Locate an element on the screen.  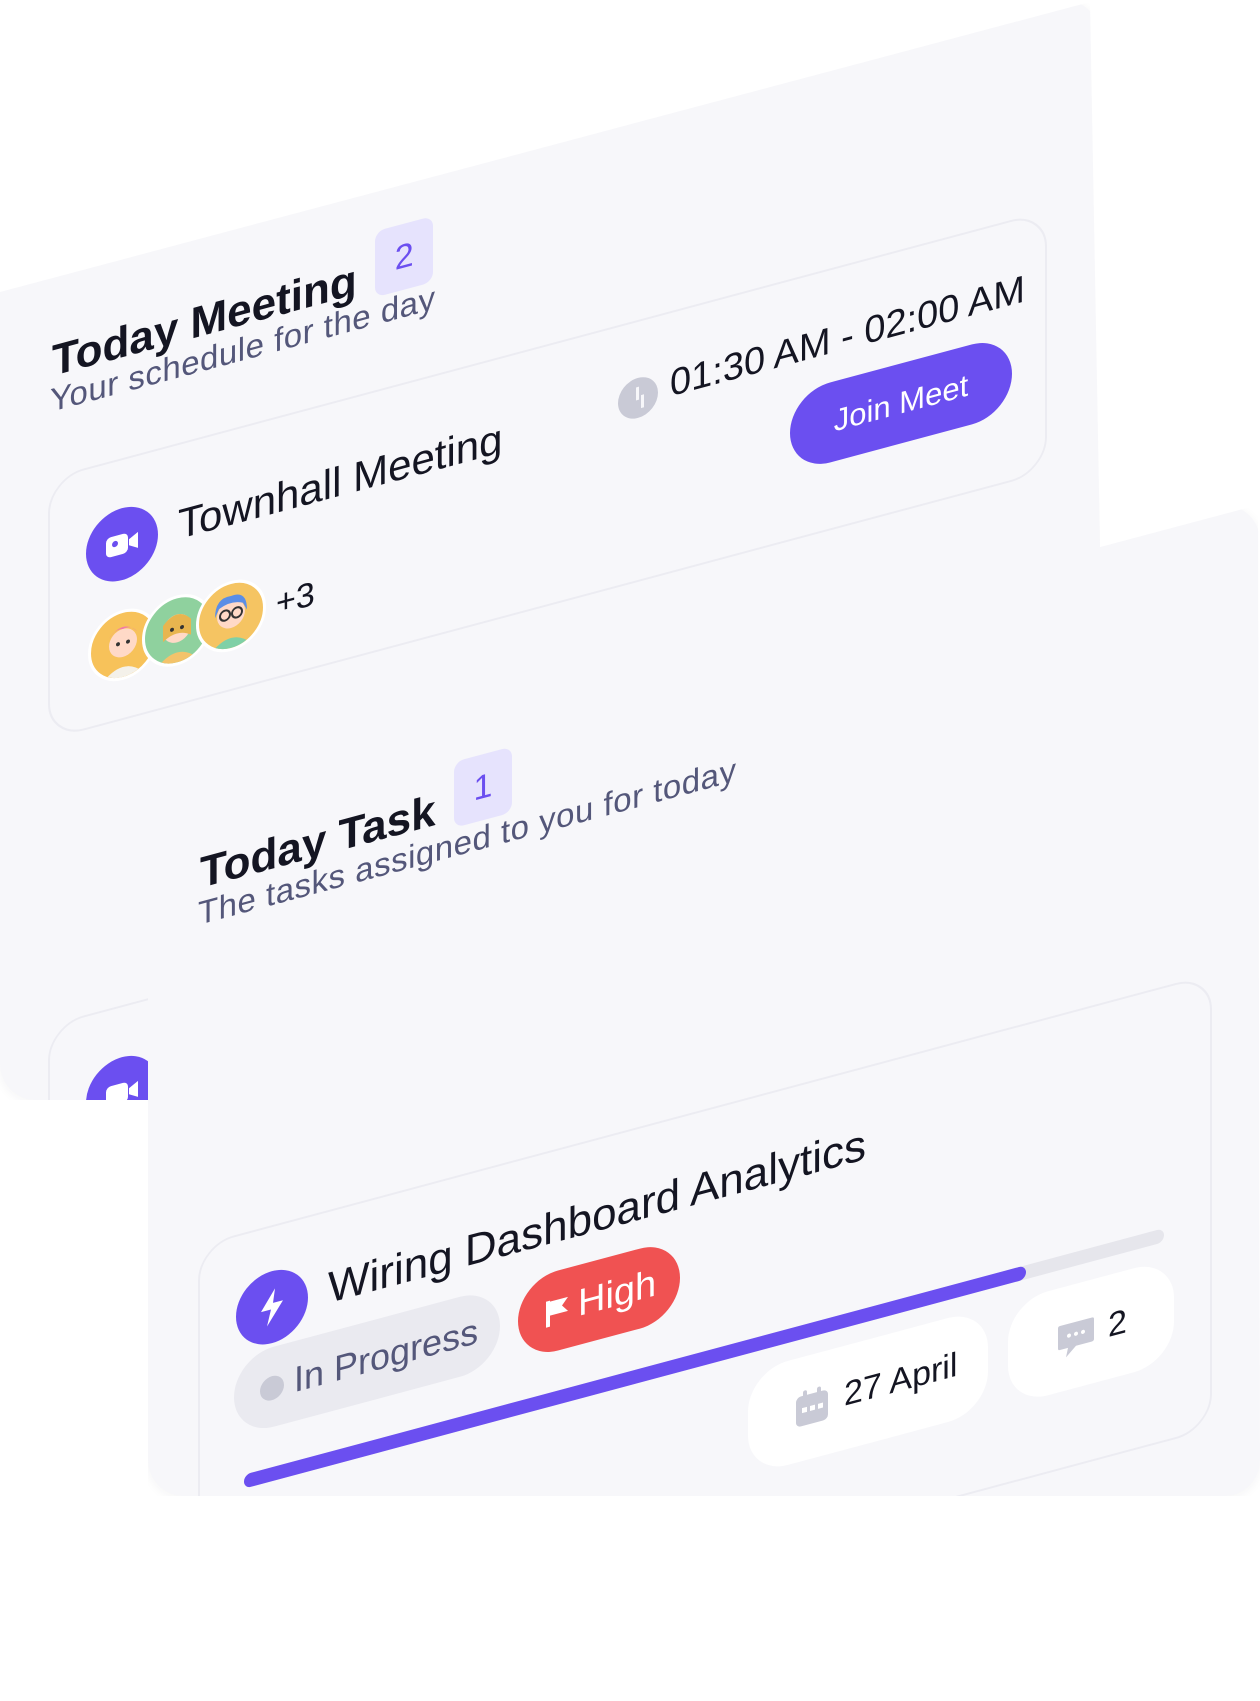
lightning-icon is located at coordinates (272, 1307).